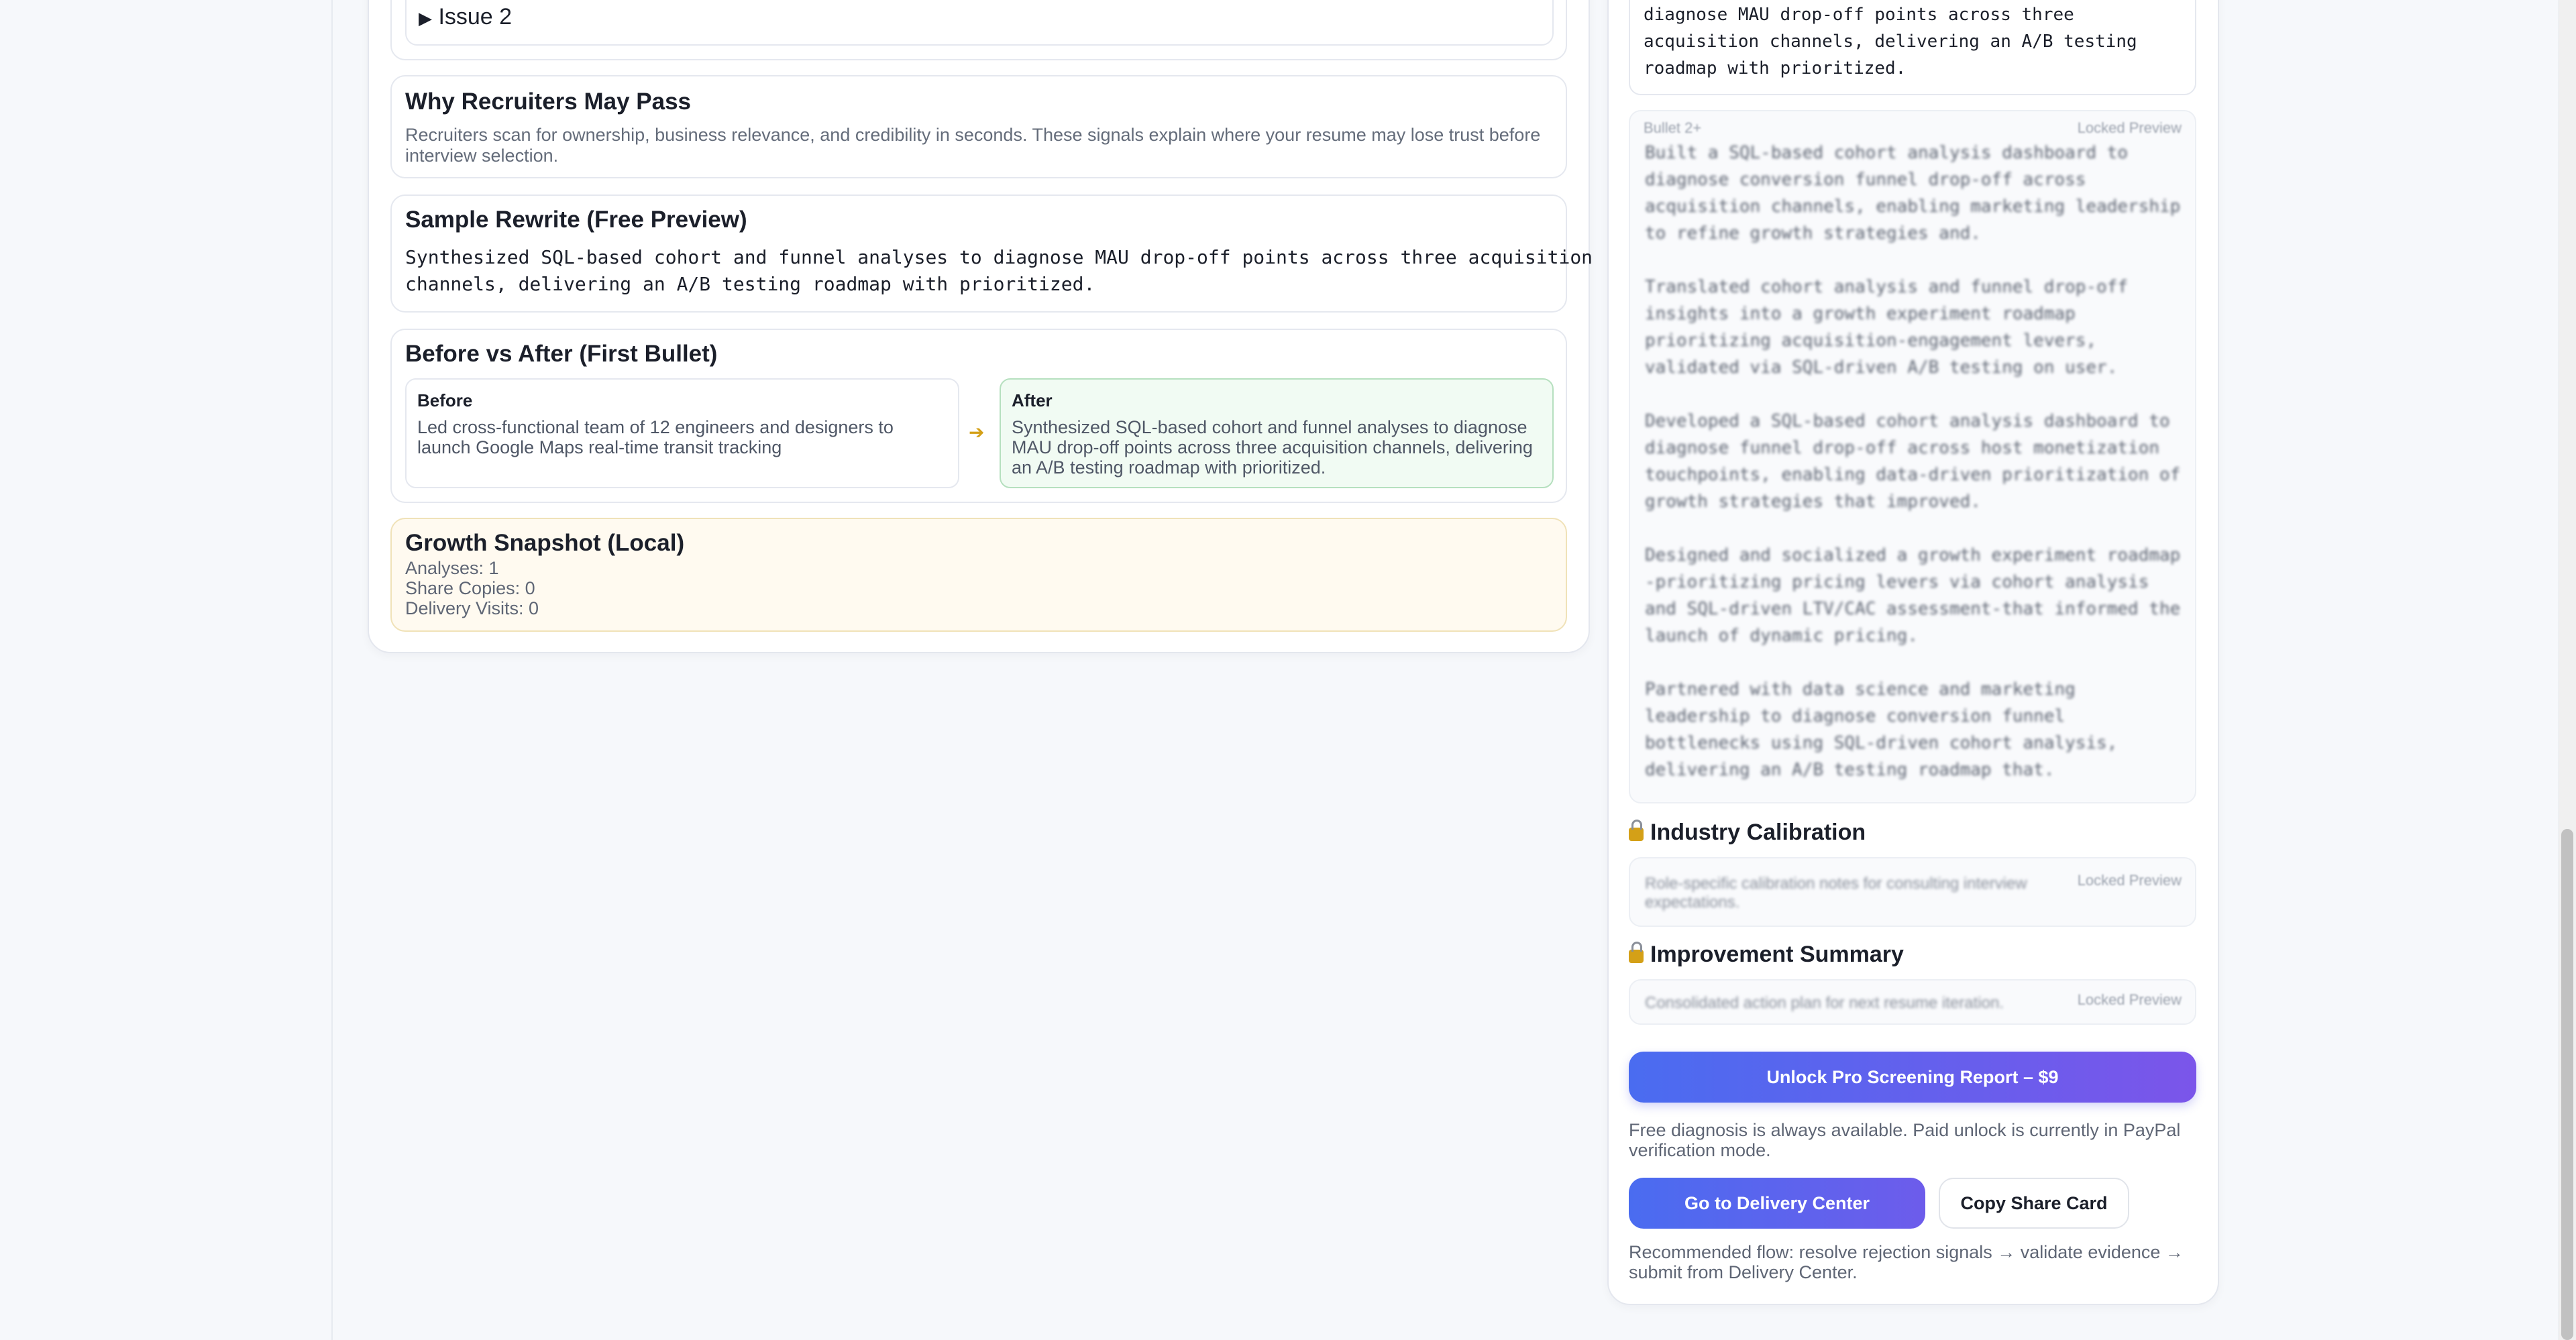 The width and height of the screenshot is (2576, 1340). I want to click on growth-snapshot-title: Growth Snapshot (Local), so click(545, 543).